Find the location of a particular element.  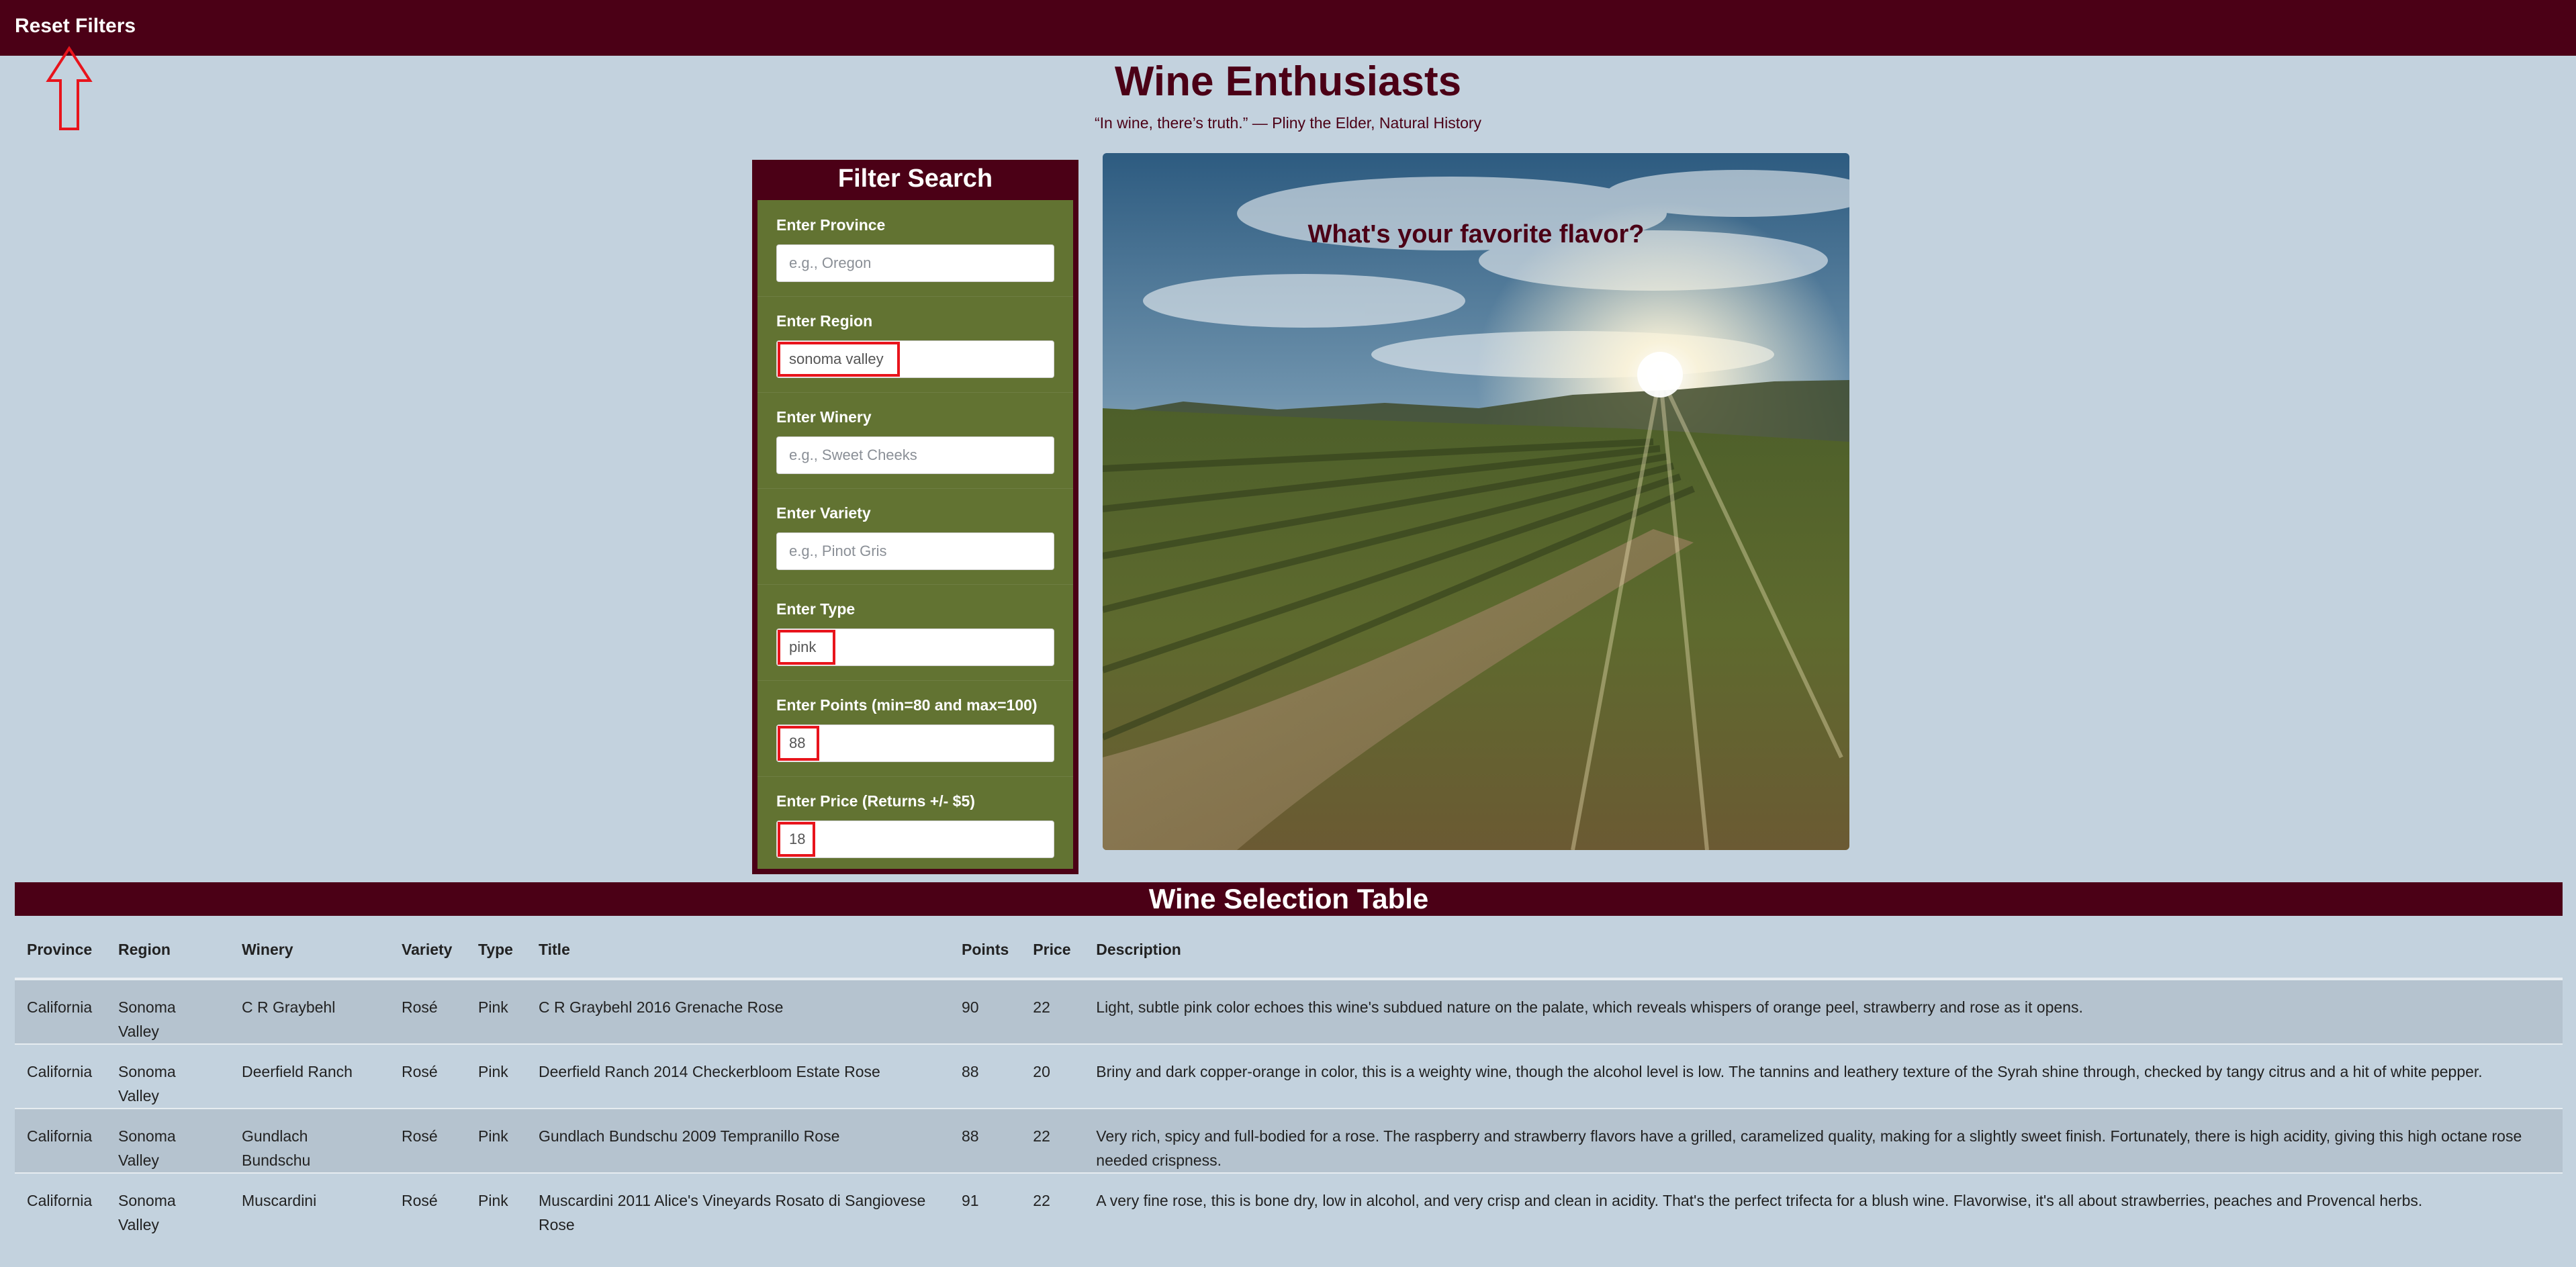

hero-caption: What's your favorite flavor? is located at coordinates (1476, 234).